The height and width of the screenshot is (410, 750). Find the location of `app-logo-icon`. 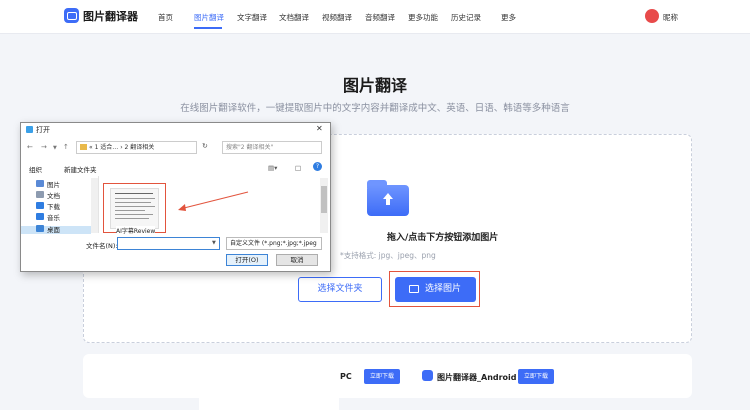

app-logo-icon is located at coordinates (71, 15).